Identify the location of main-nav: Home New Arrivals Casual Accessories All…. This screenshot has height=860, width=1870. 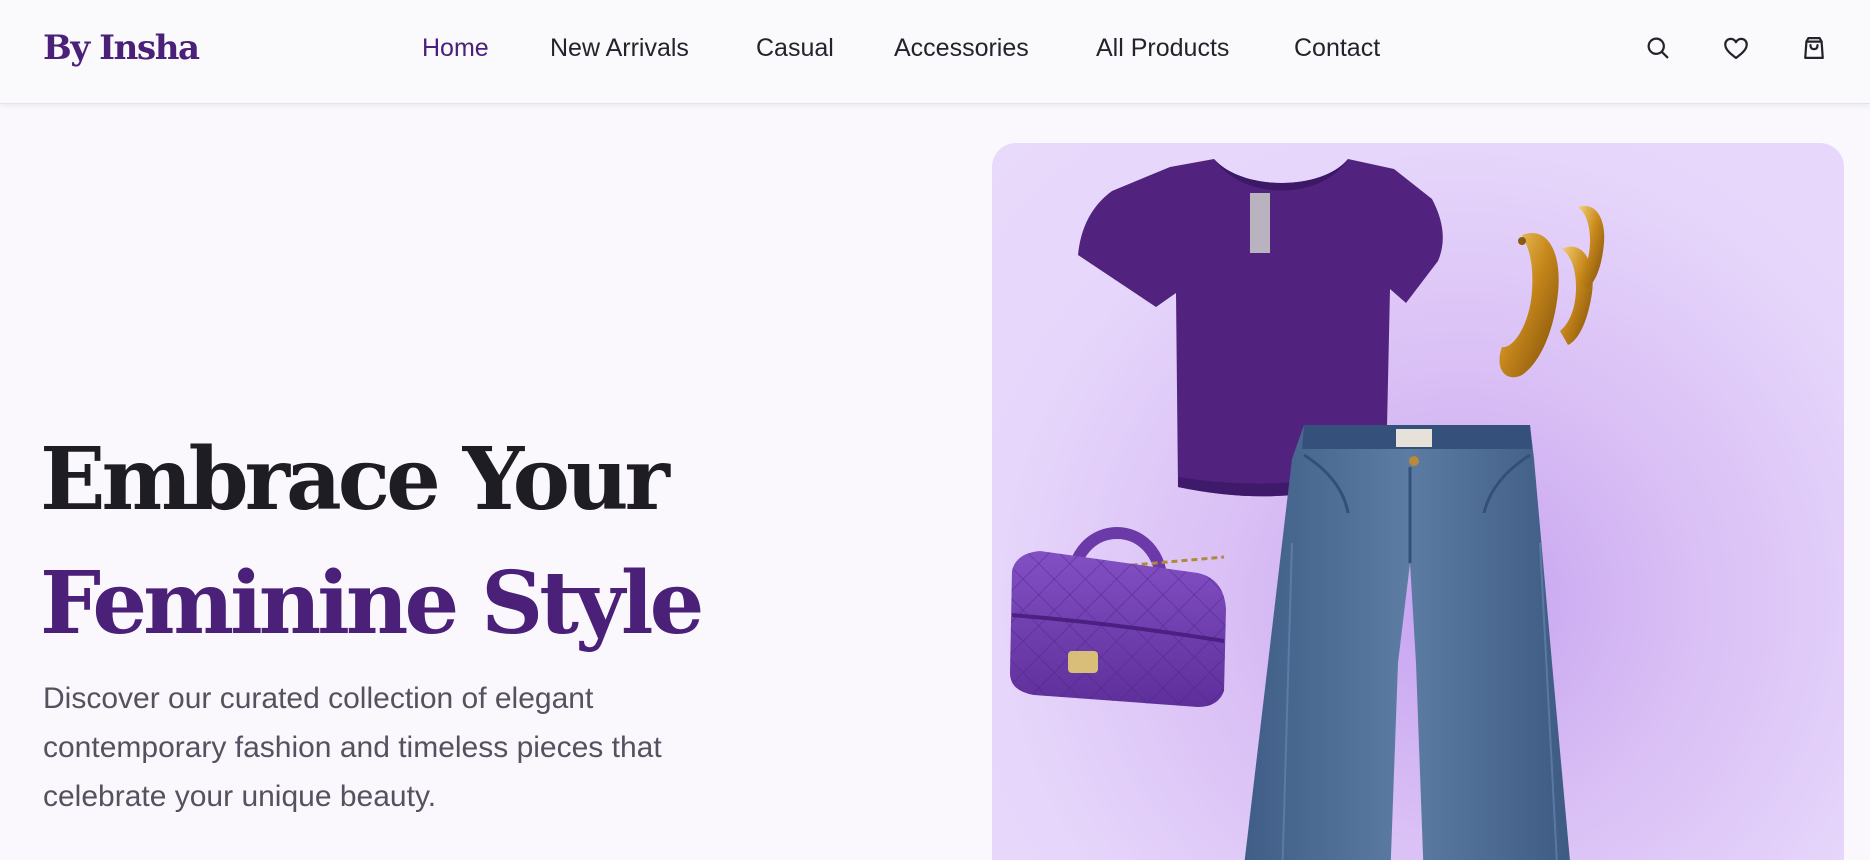
(935, 49).